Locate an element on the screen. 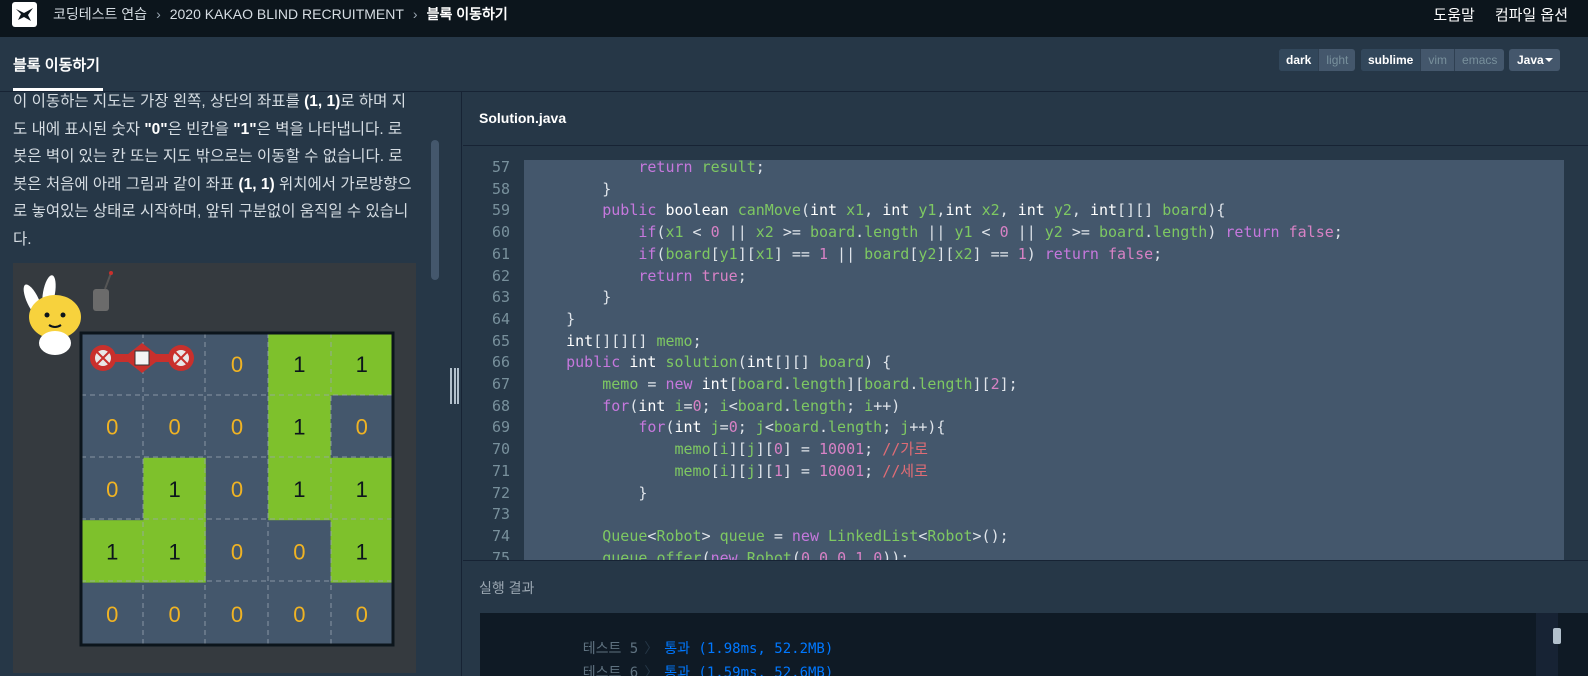 This screenshot has width=1588, height=676. description-line: 도 내에 표시된 숫자 "0"은 빈칸을 "1"은 벽을 나타냅니다. 로 is located at coordinates (208, 129).